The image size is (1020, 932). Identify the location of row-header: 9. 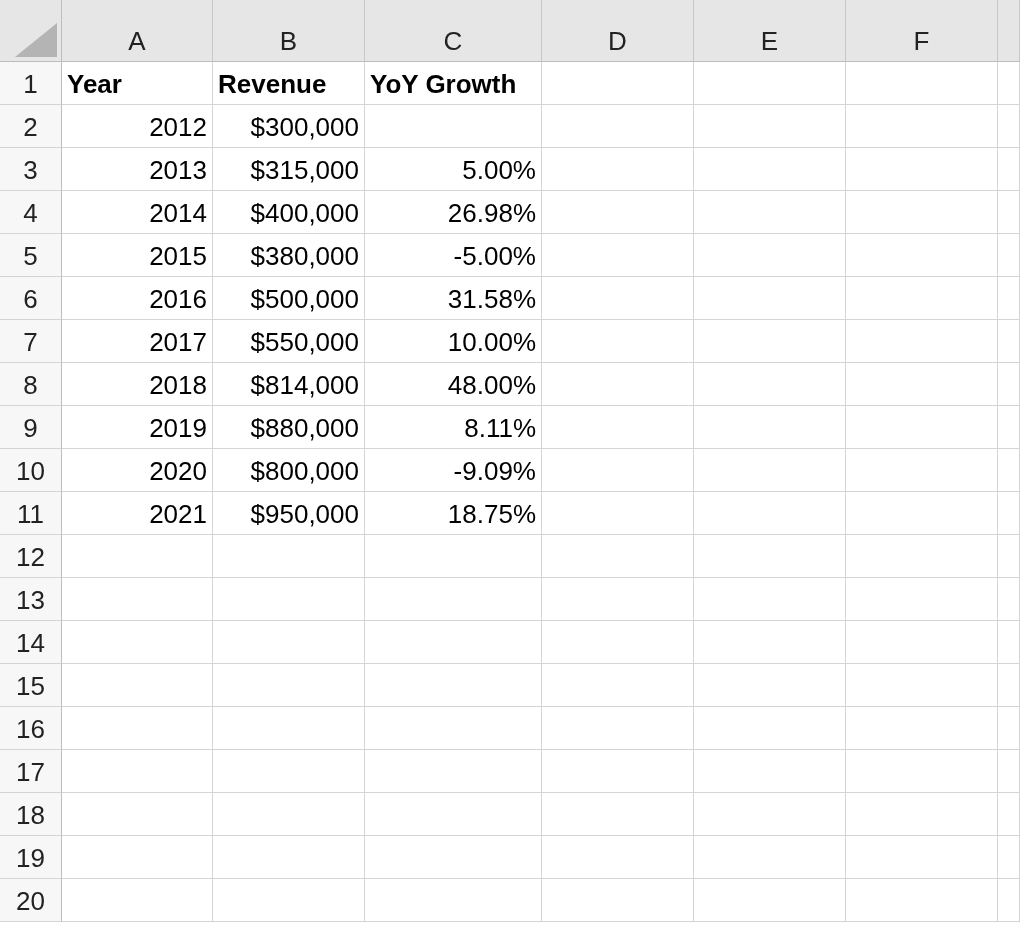
(31, 427).